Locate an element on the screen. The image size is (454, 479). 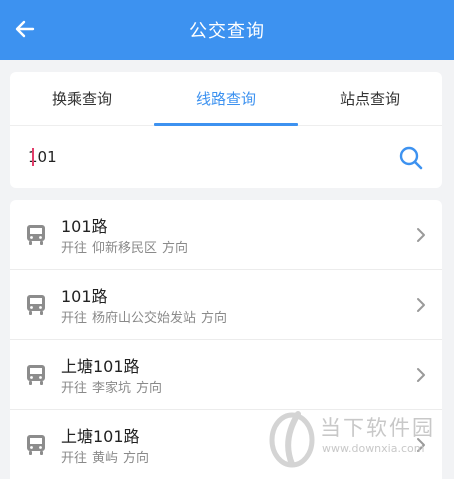
route-result-item: 101路 开往 杨府山公交始发站 方向 is located at coordinates (226, 305).